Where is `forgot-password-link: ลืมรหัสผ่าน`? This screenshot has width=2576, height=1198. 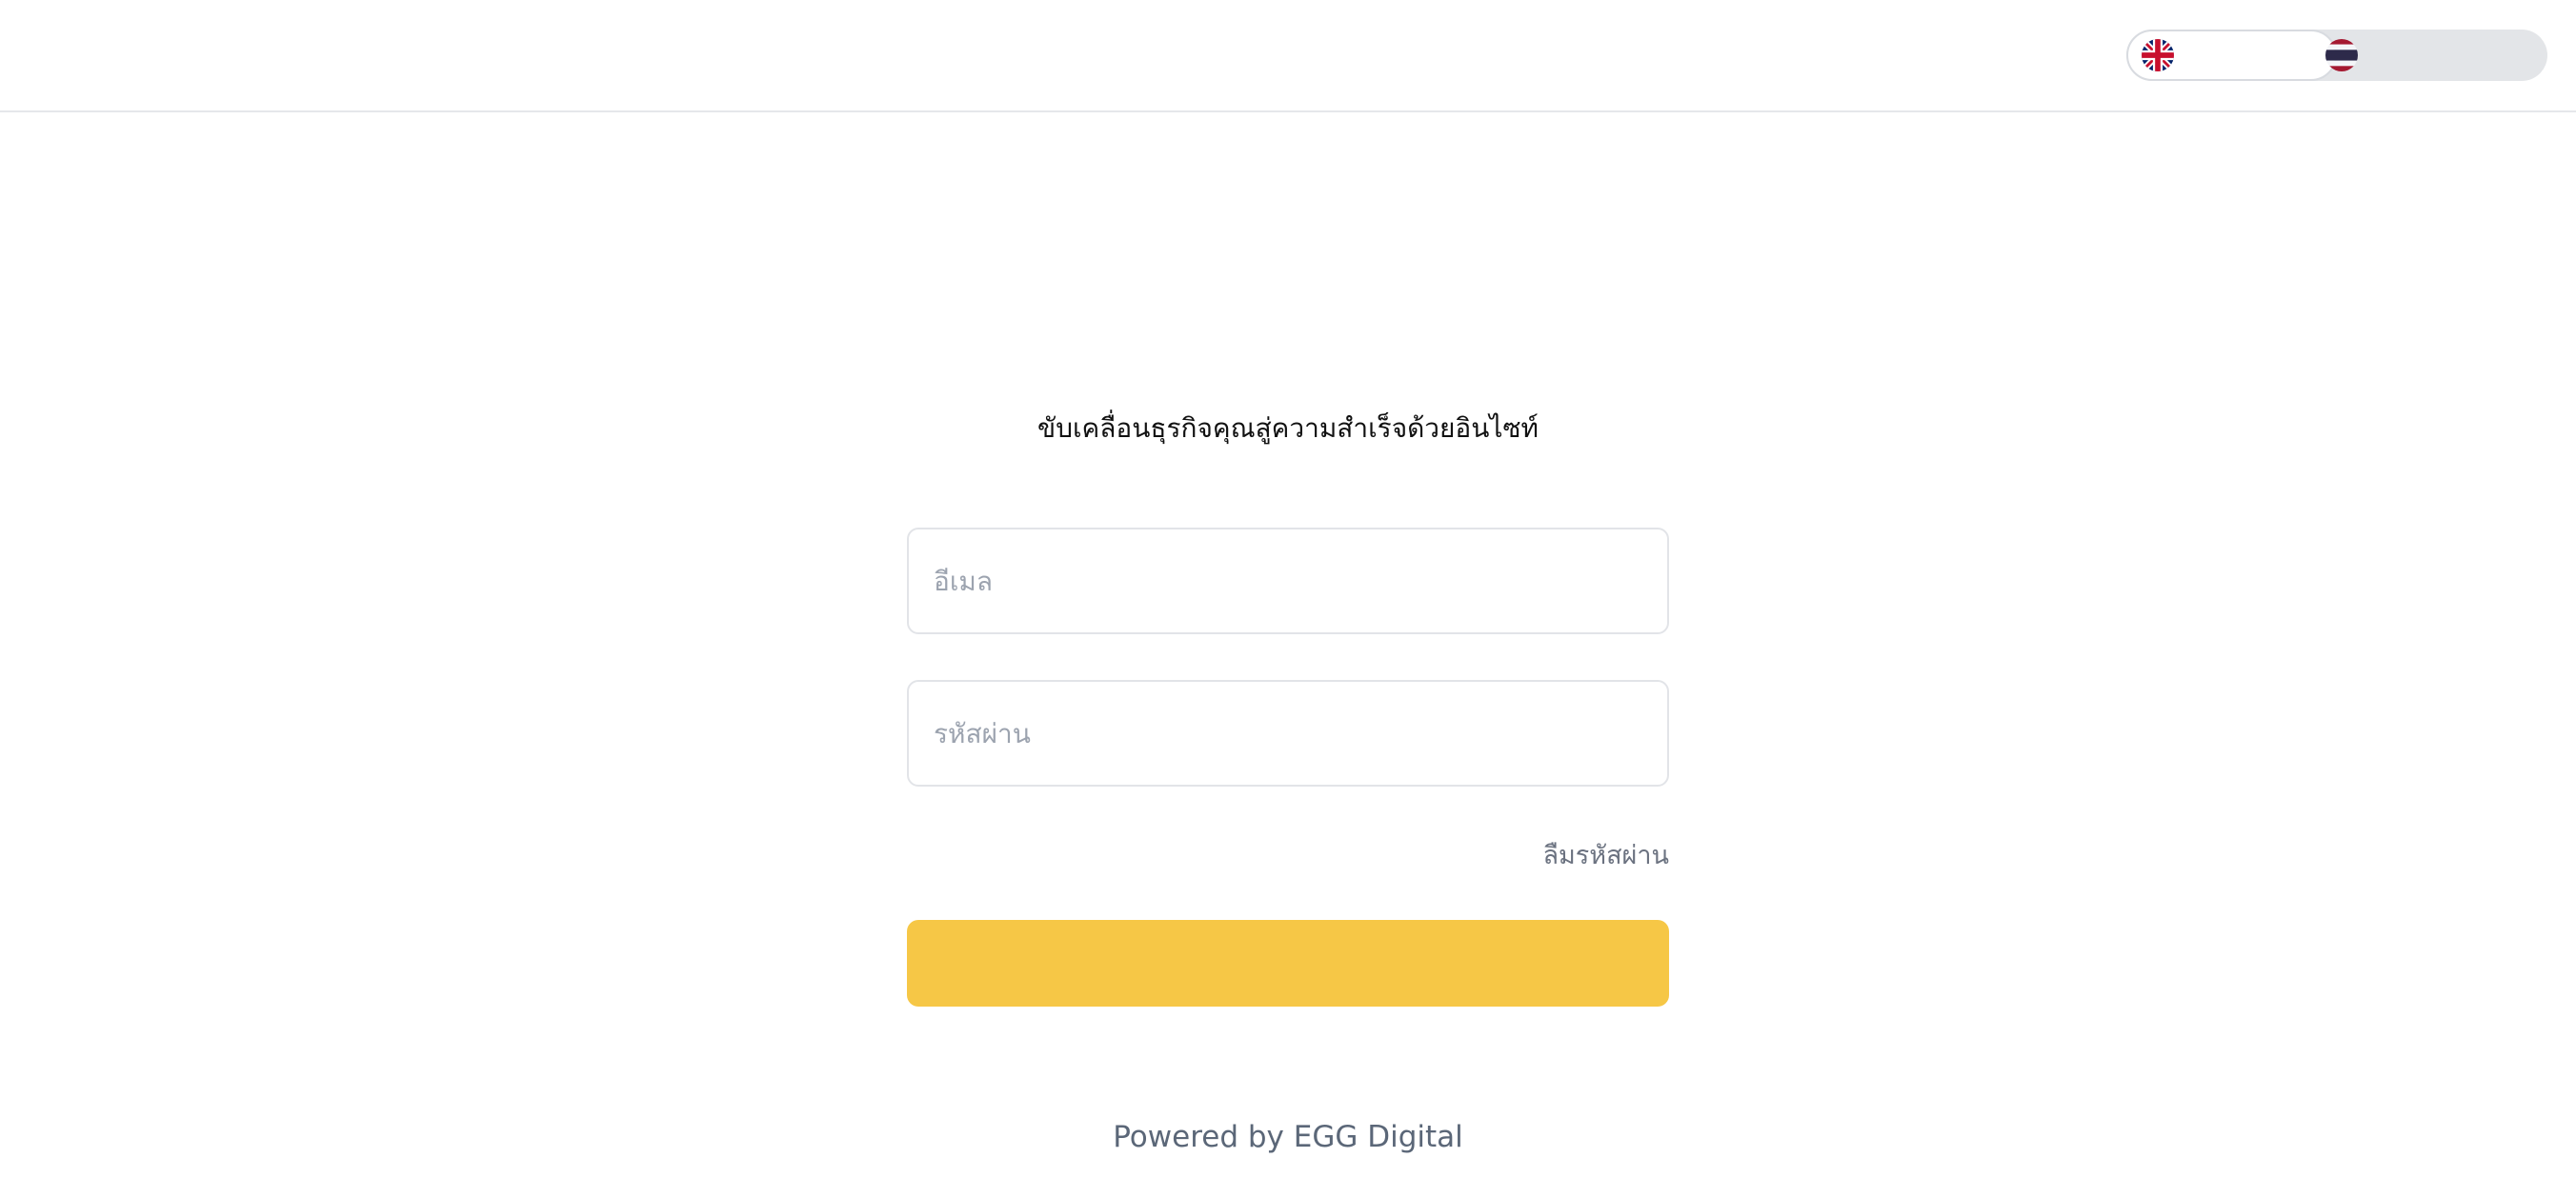 forgot-password-link: ลืมรหัสผ่าน is located at coordinates (1288, 854).